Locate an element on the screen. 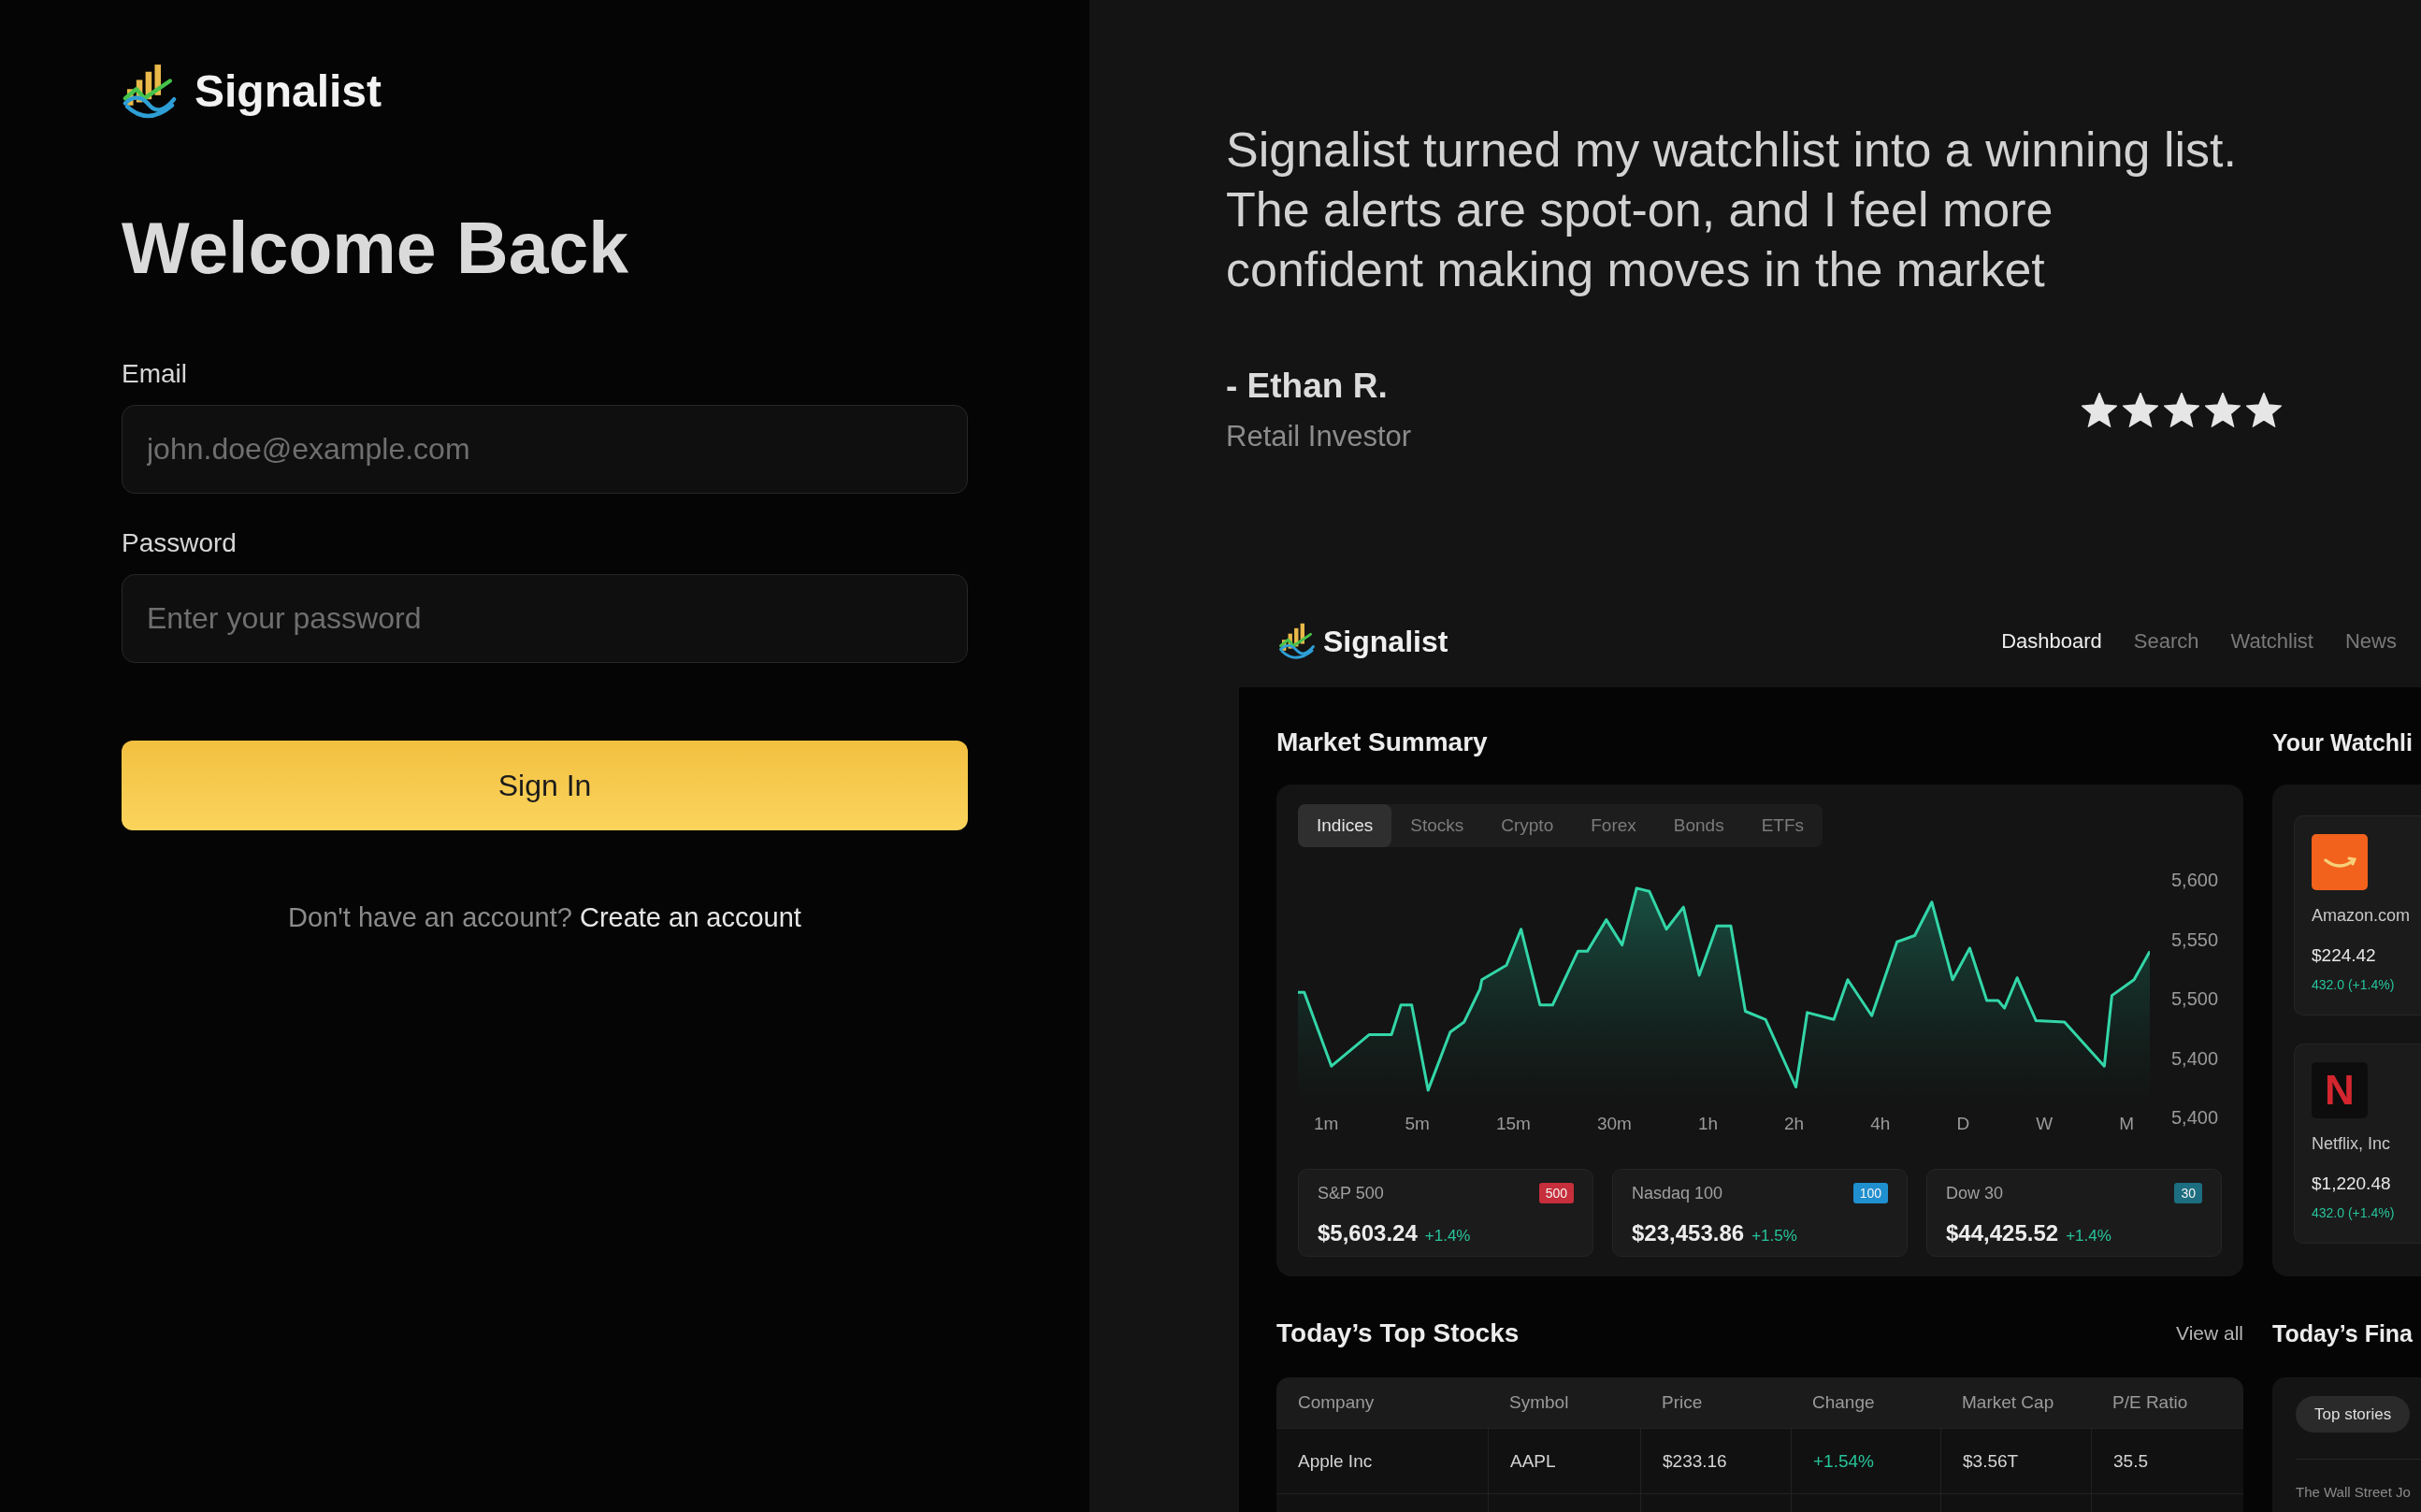 The height and width of the screenshot is (1512, 2421). axis-label: 15m is located at coordinates (1513, 1124).